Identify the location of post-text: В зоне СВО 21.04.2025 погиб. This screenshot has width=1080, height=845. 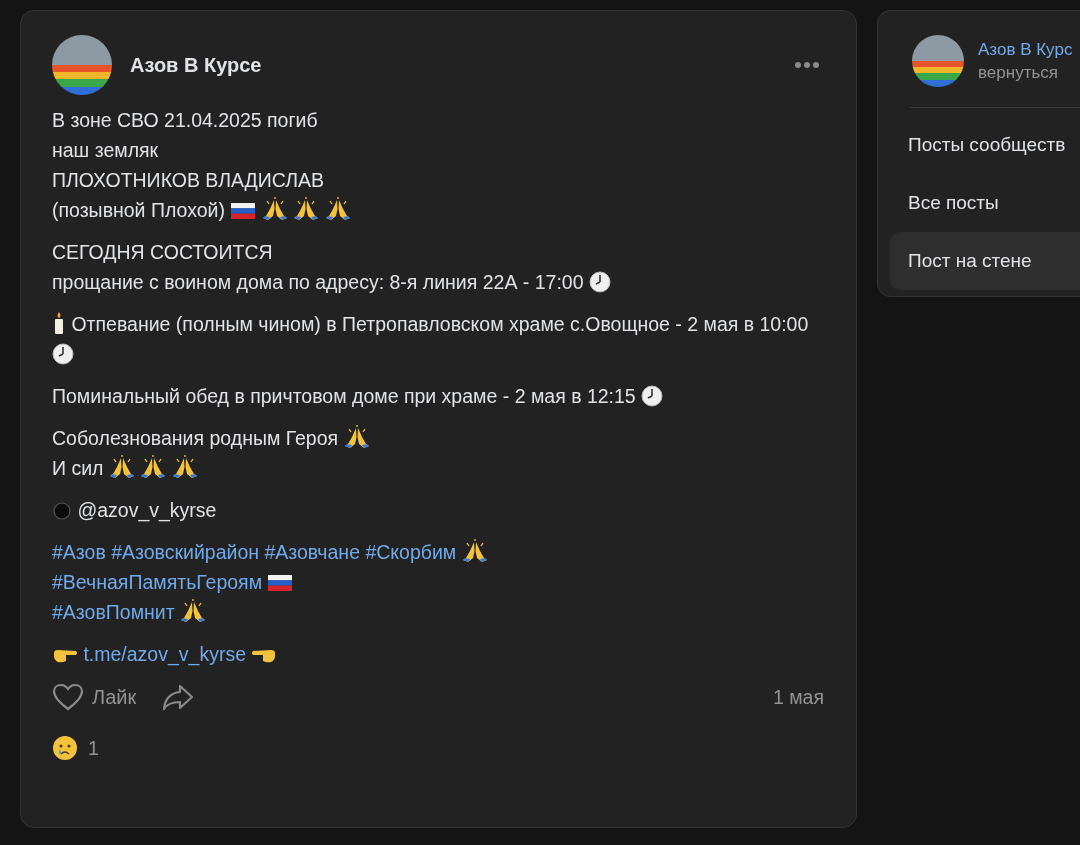
(185, 120).